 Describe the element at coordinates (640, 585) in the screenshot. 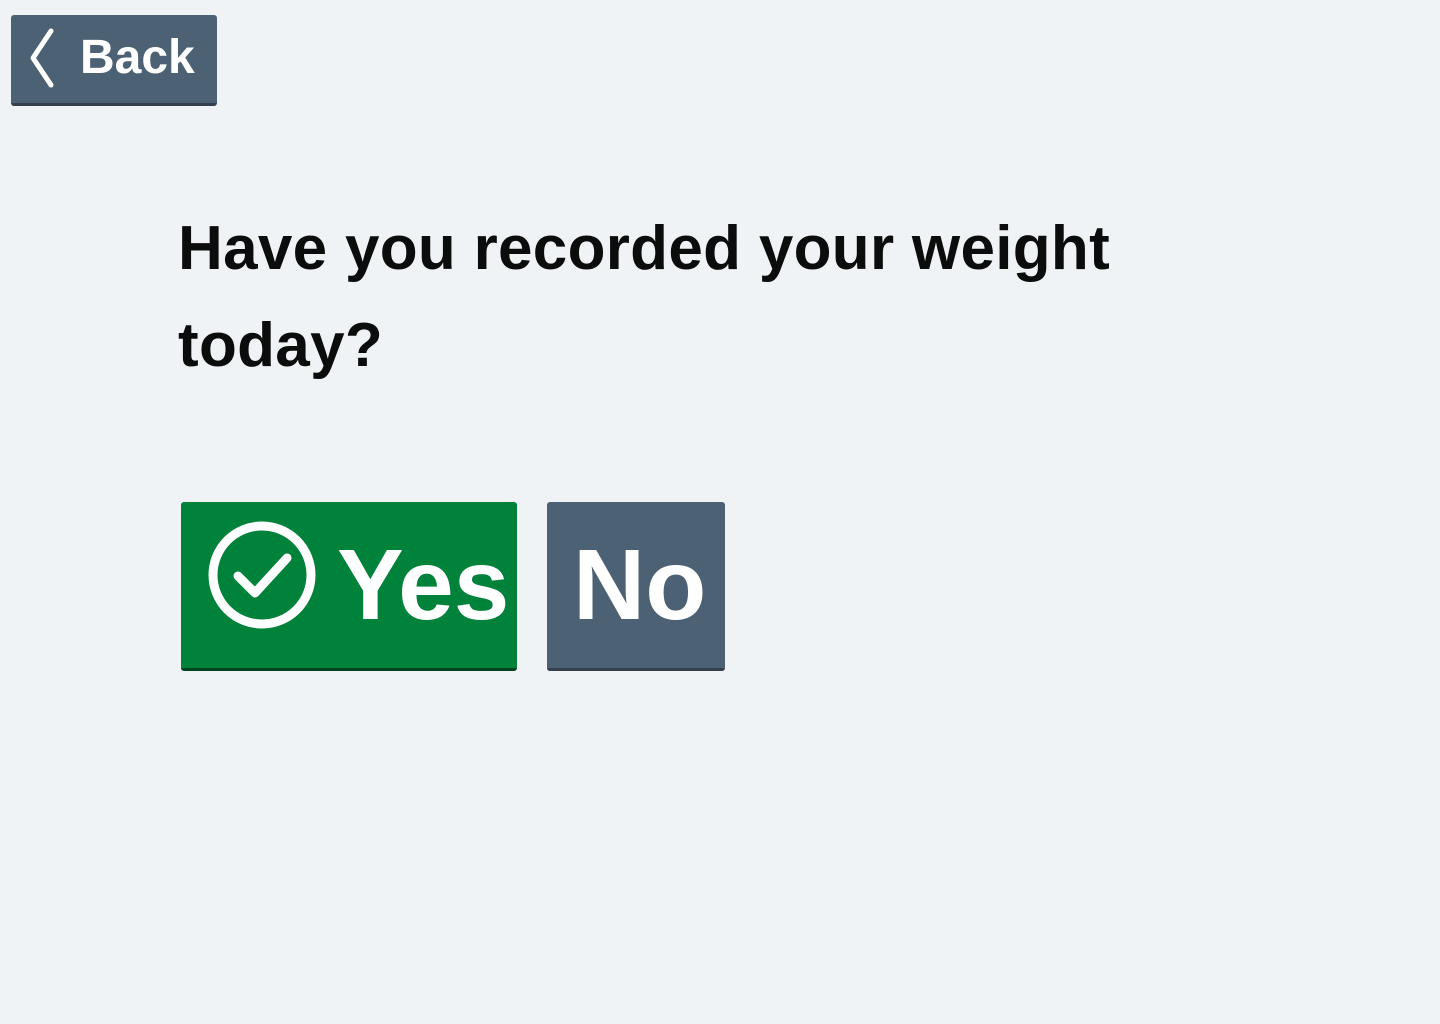

I see `no-button-label: No` at that location.